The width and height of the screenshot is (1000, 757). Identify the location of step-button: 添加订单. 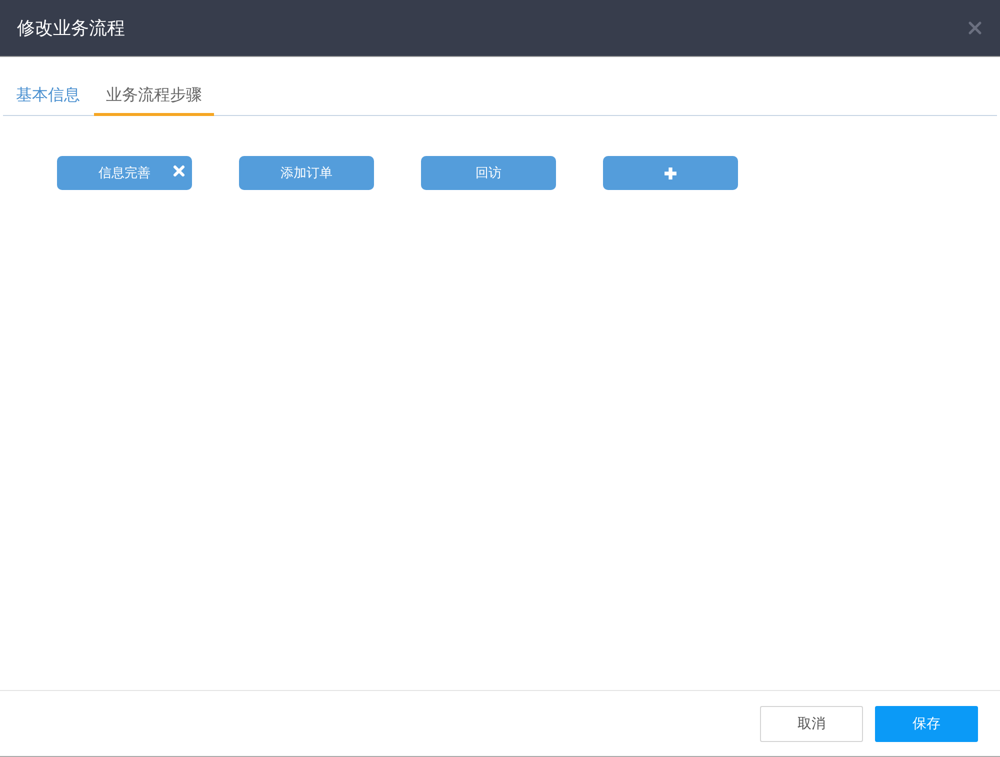
(306, 173).